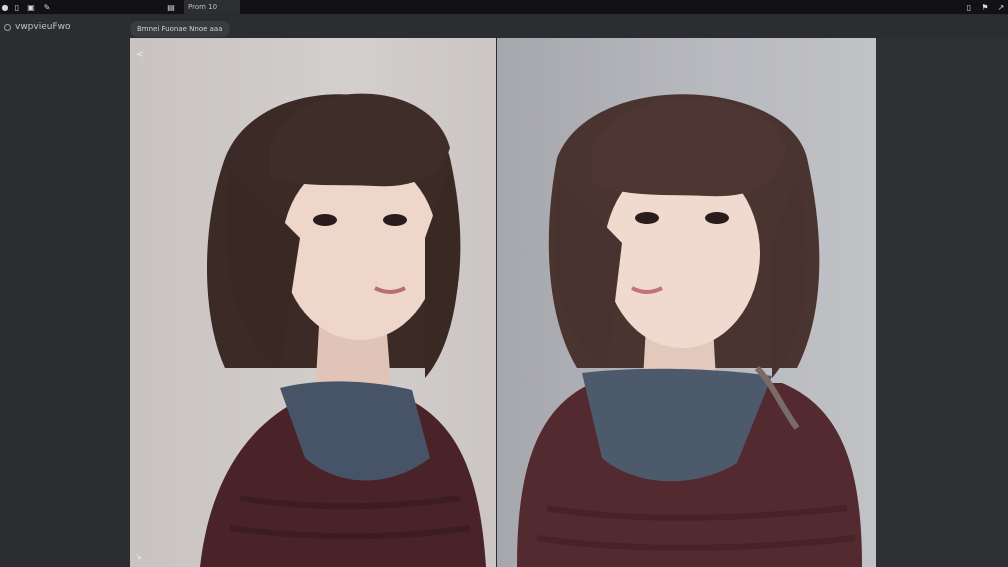 The height and width of the screenshot is (567, 1008). Describe the element at coordinates (43, 27) in the screenshot. I see `sidebar-title: vwpvieuFwo` at that location.